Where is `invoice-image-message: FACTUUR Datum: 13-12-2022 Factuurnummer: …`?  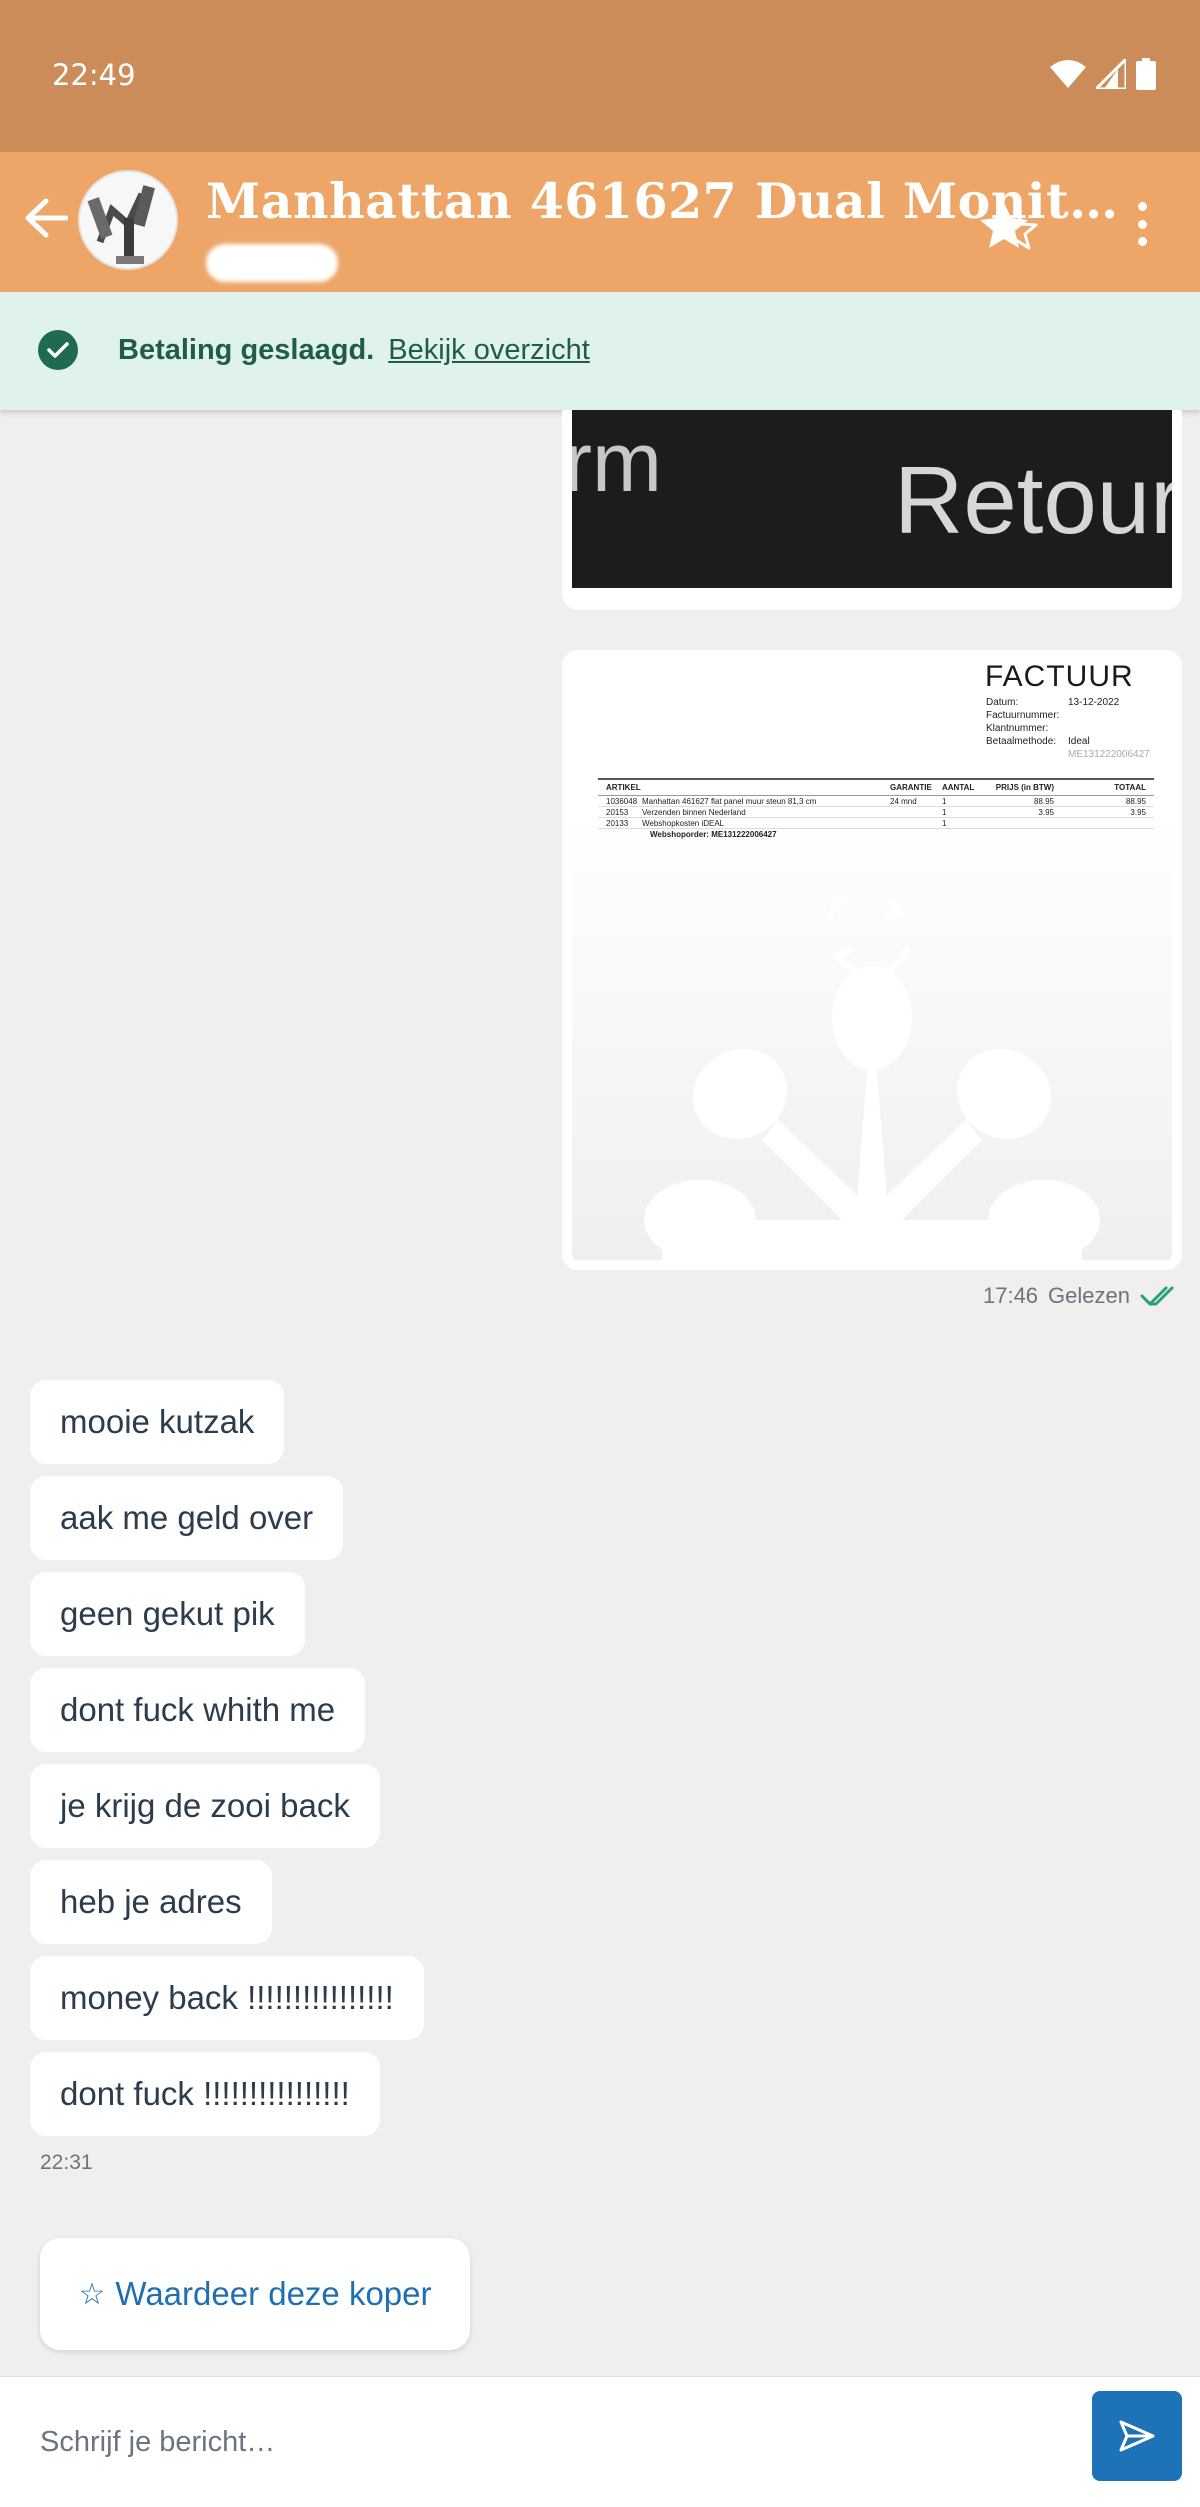
invoice-image-message: FACTUUR Datum: 13-12-2022 Factuurnummer: … is located at coordinates (872, 960).